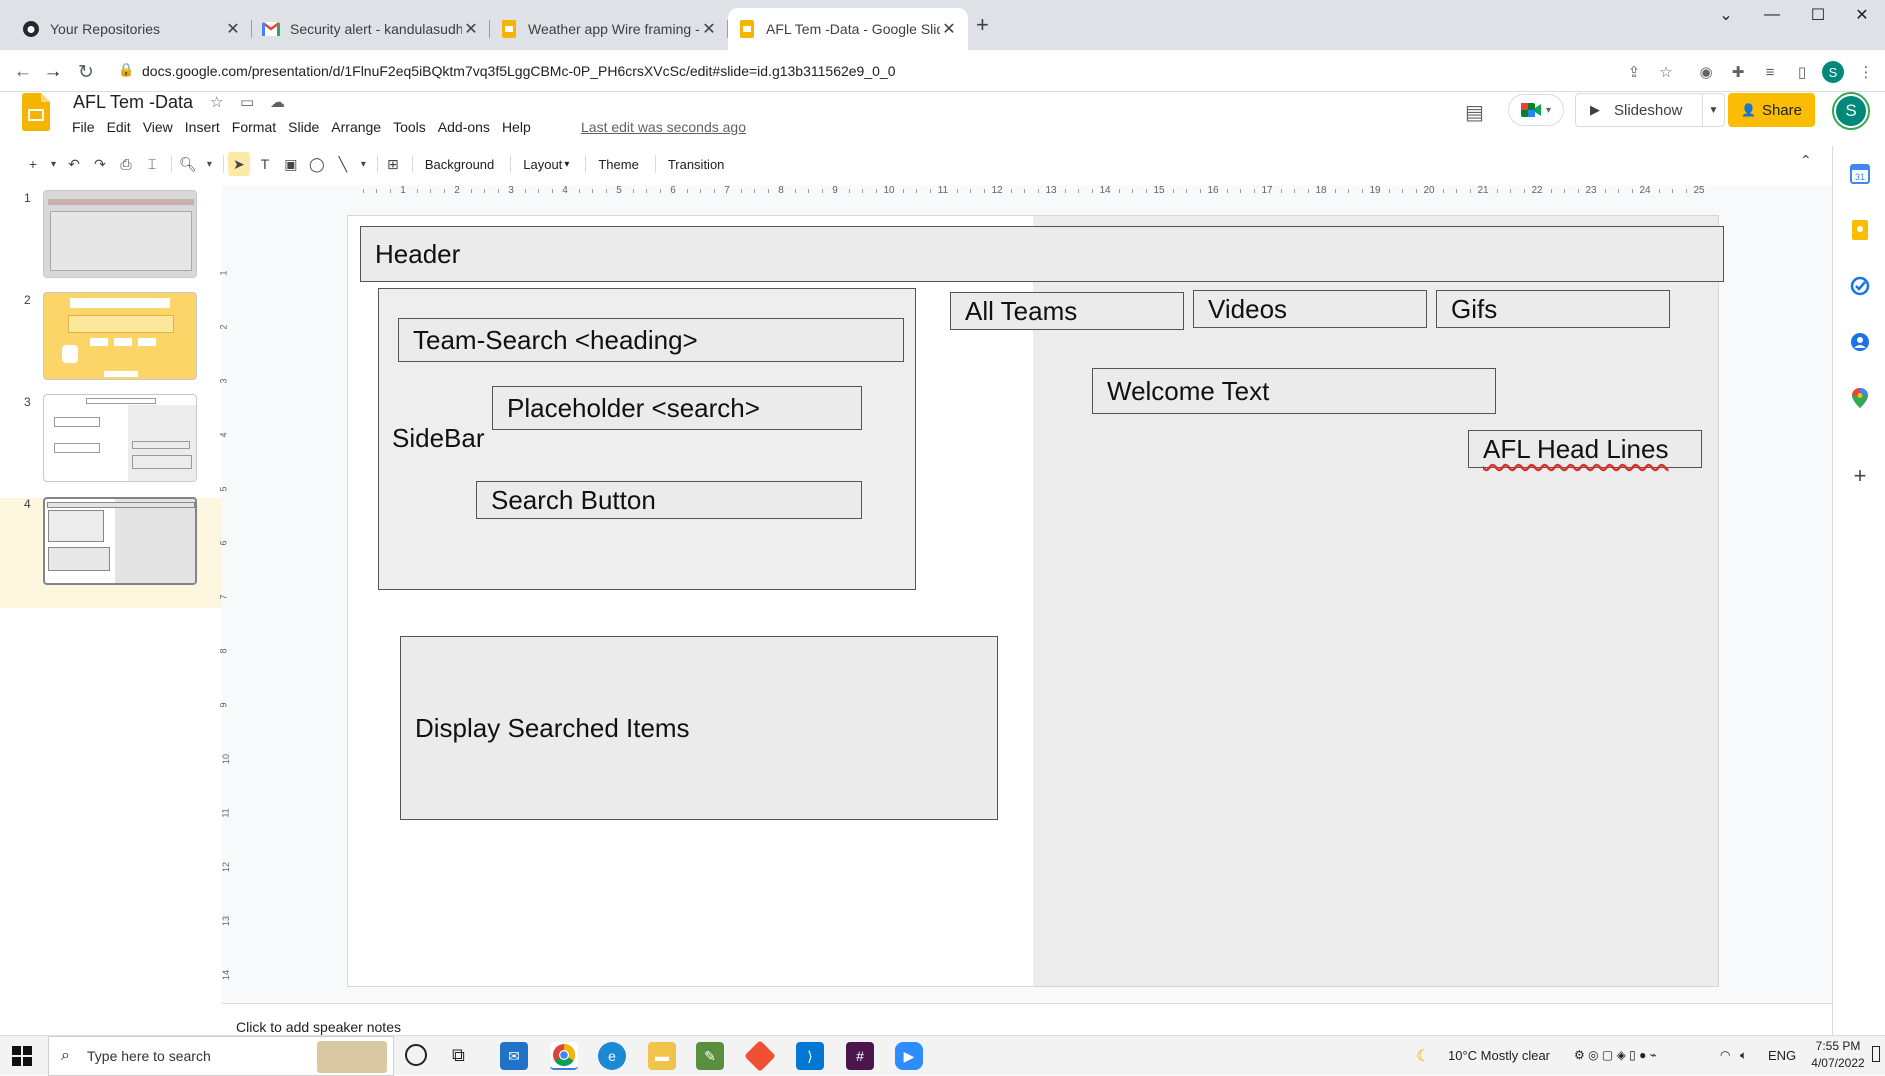  I want to click on cortana-icon, so click(416, 1055).